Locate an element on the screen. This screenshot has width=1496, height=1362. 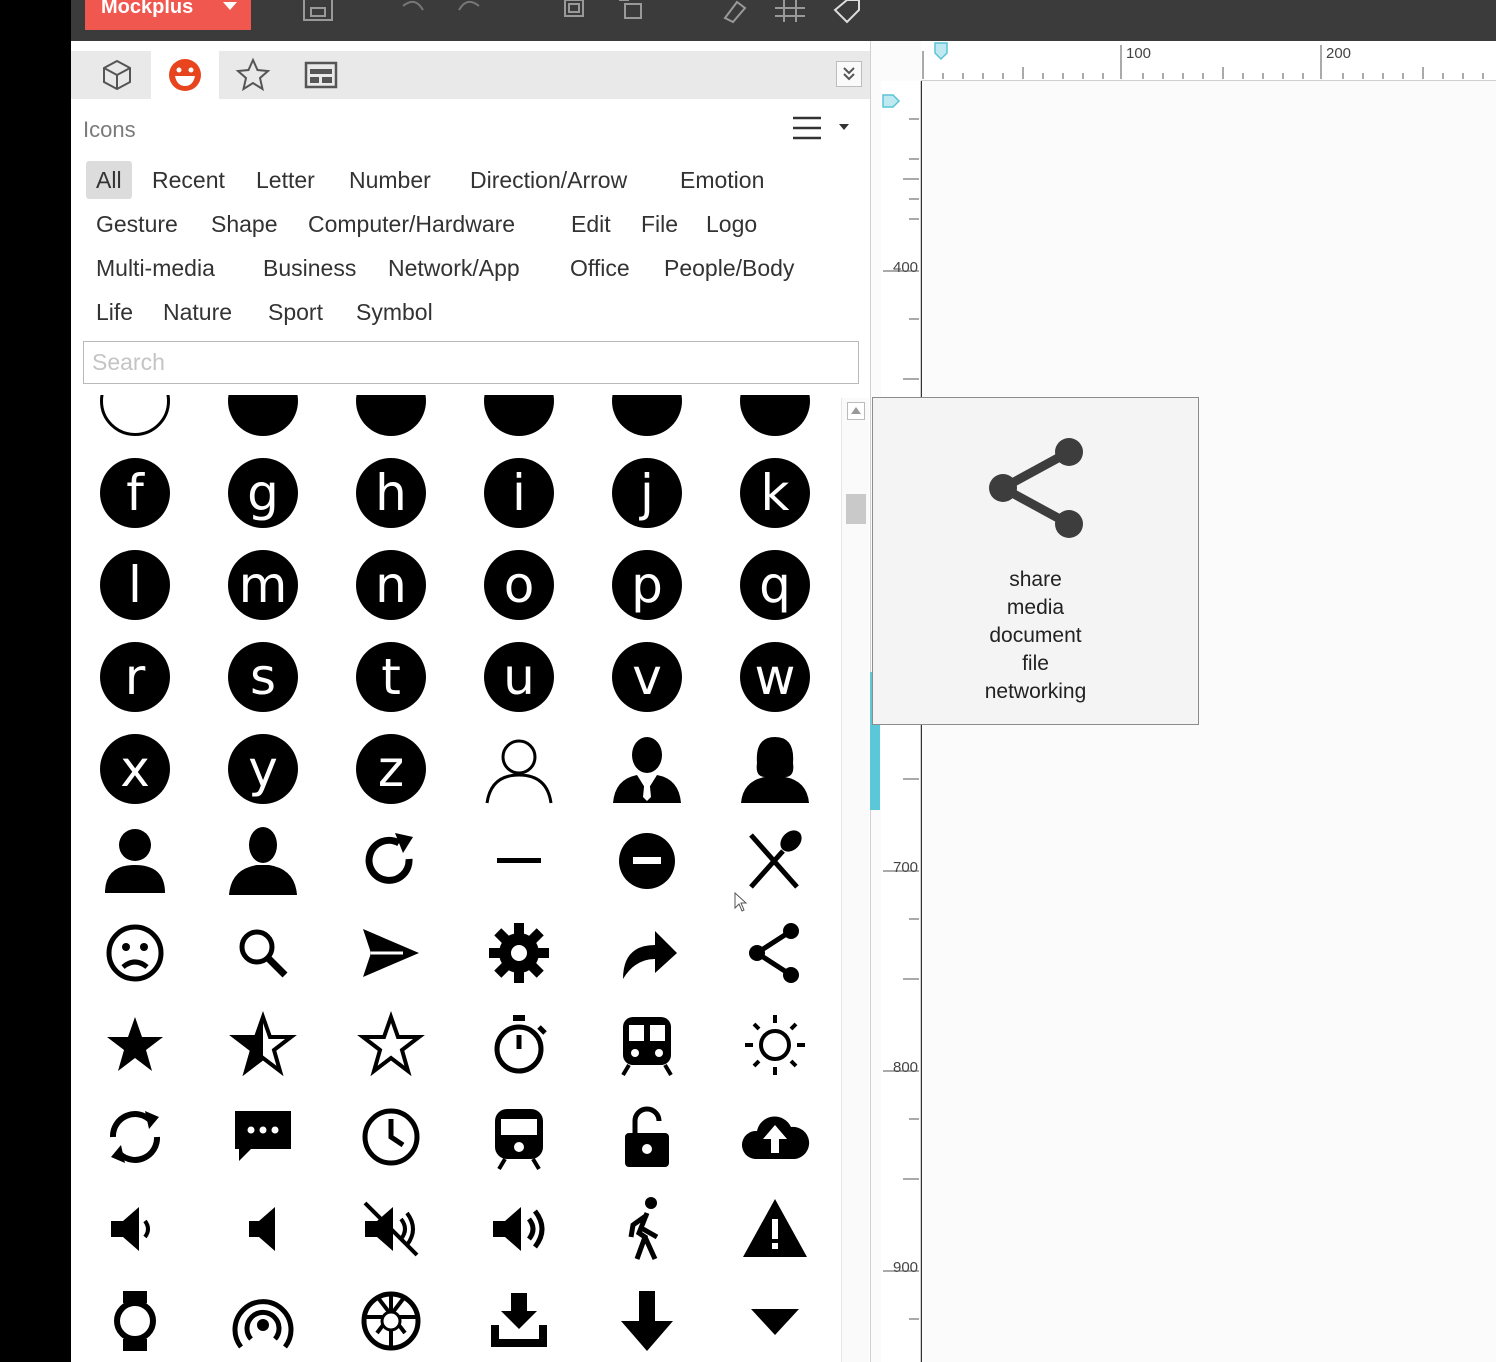
search-icon is located at coordinates (263, 953).